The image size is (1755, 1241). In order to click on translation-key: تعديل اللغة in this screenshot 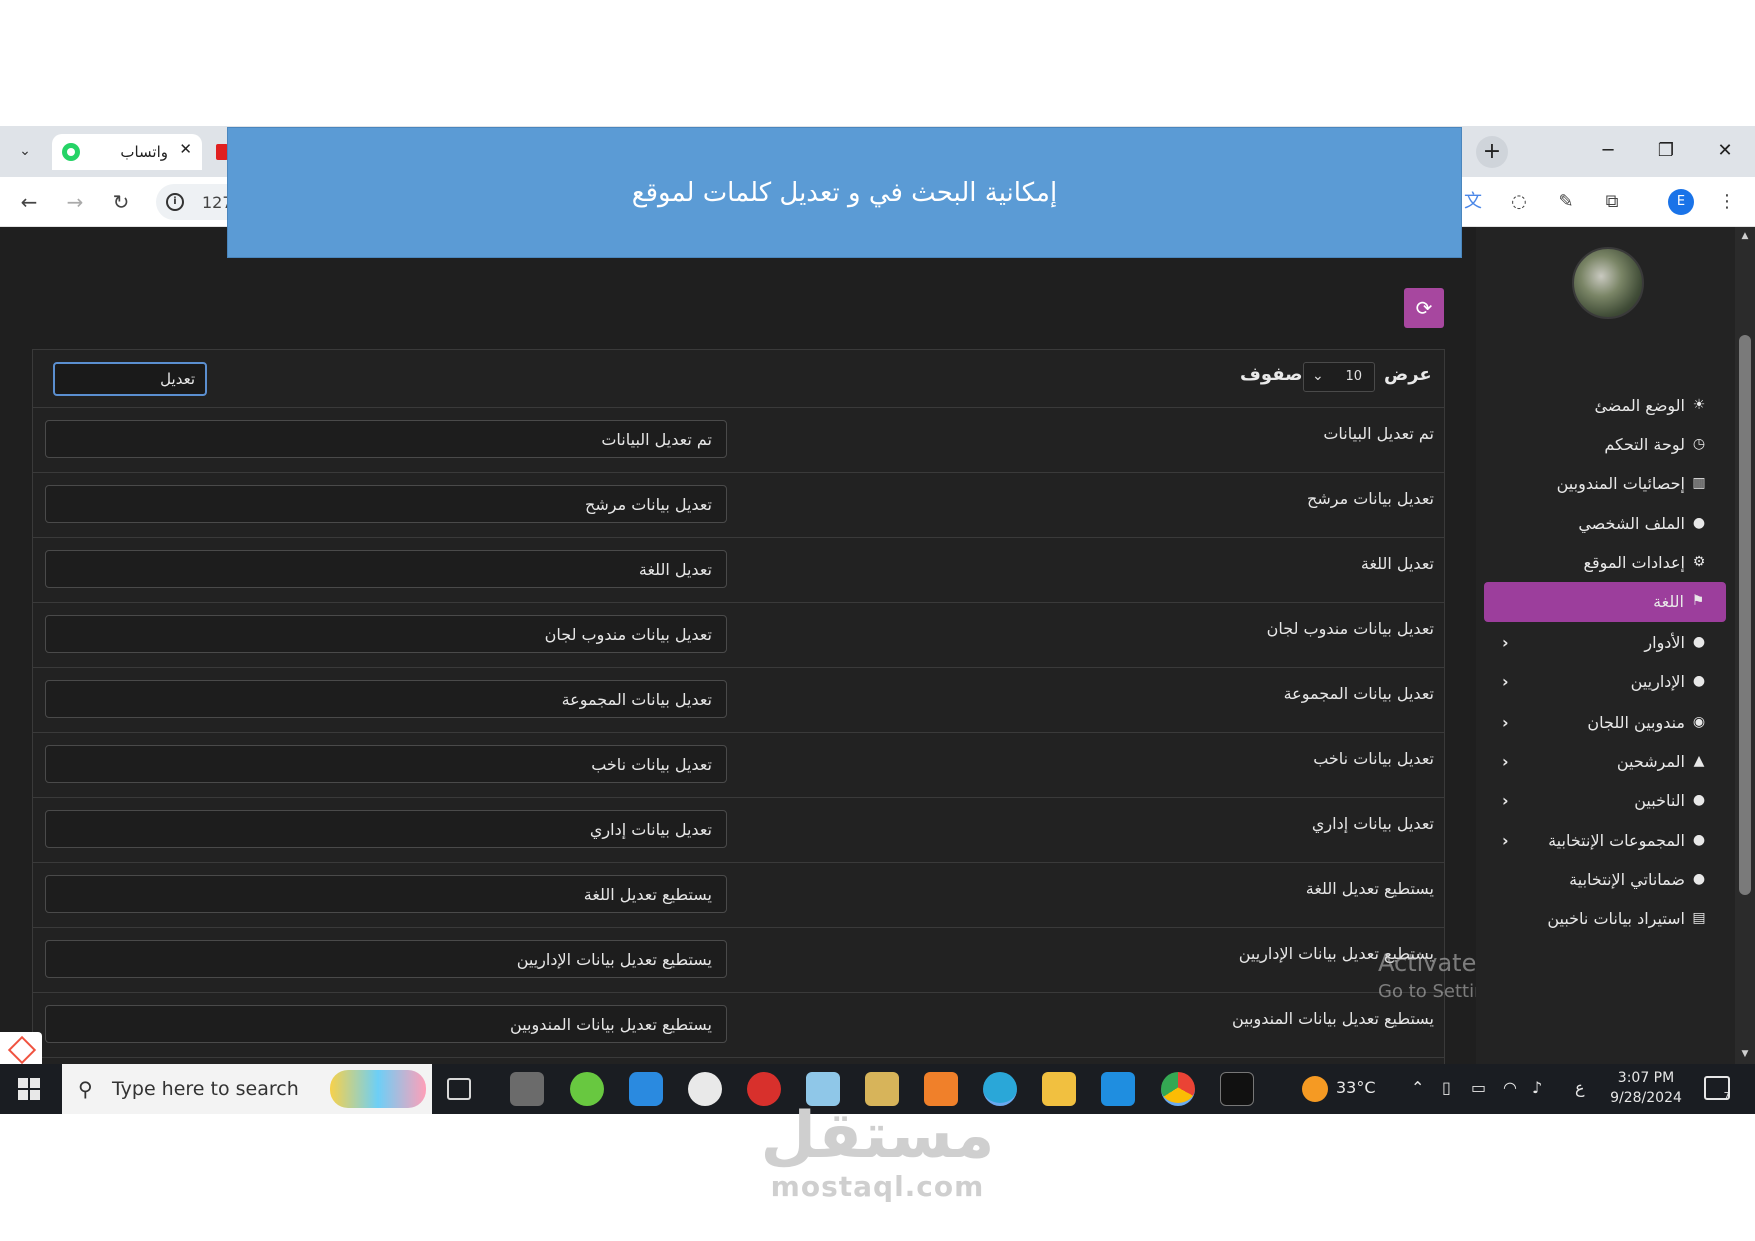, I will do `click(1397, 563)`.